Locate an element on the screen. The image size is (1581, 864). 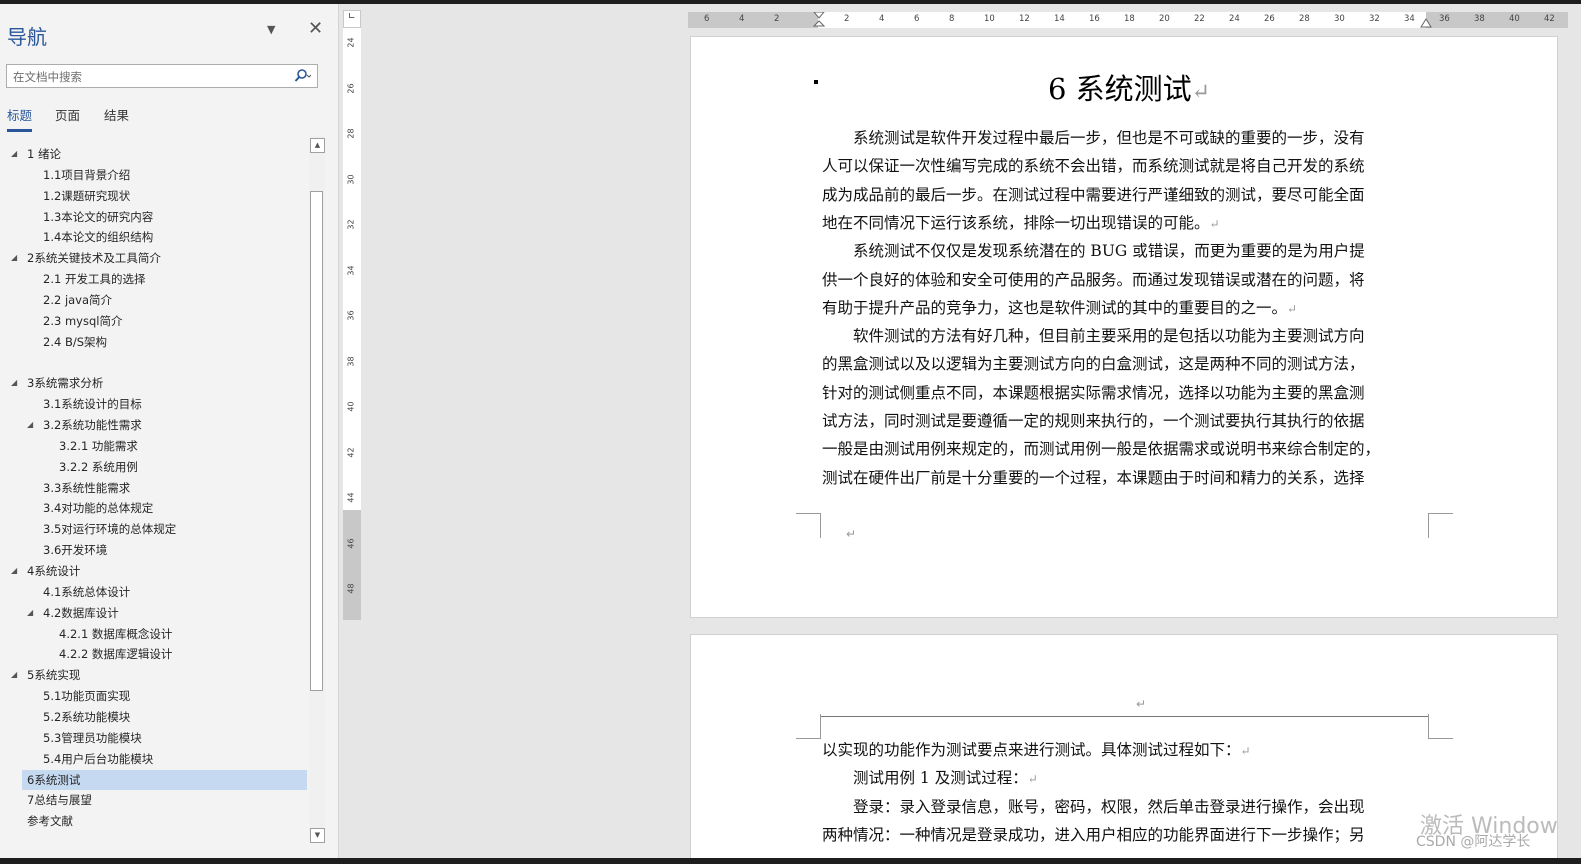
heading-item: 1.3本论文的研究内容 is located at coordinates (152, 217).